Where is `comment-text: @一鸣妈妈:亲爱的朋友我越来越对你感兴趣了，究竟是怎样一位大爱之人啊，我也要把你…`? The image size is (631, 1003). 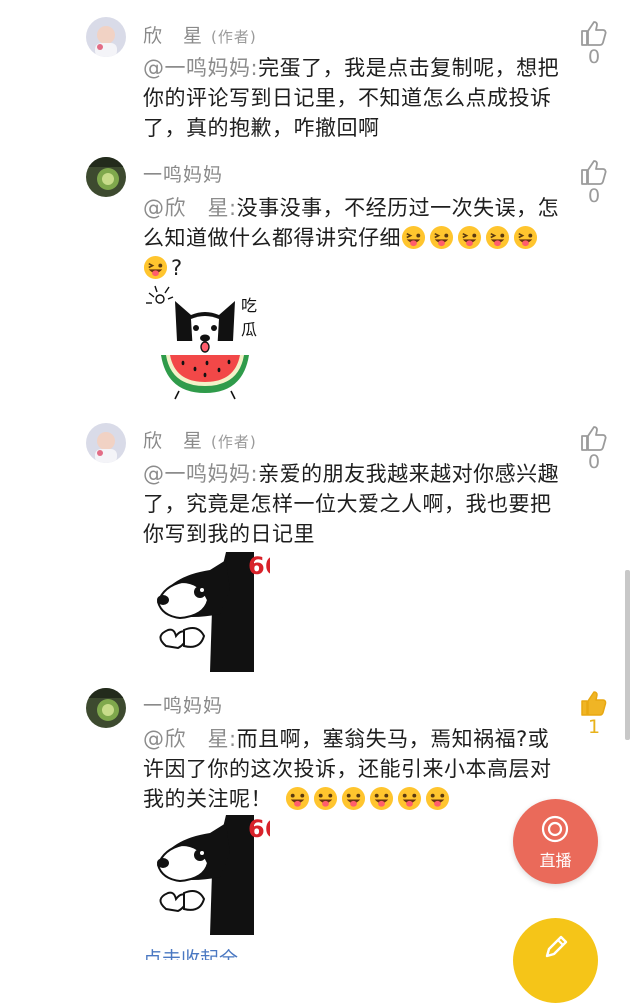
comment-text: @一鸣妈妈:亲爱的朋友我越来越对你感兴趣了，究竟是怎样一位大爱之人啊，我也要把你… is located at coordinates (353, 504).